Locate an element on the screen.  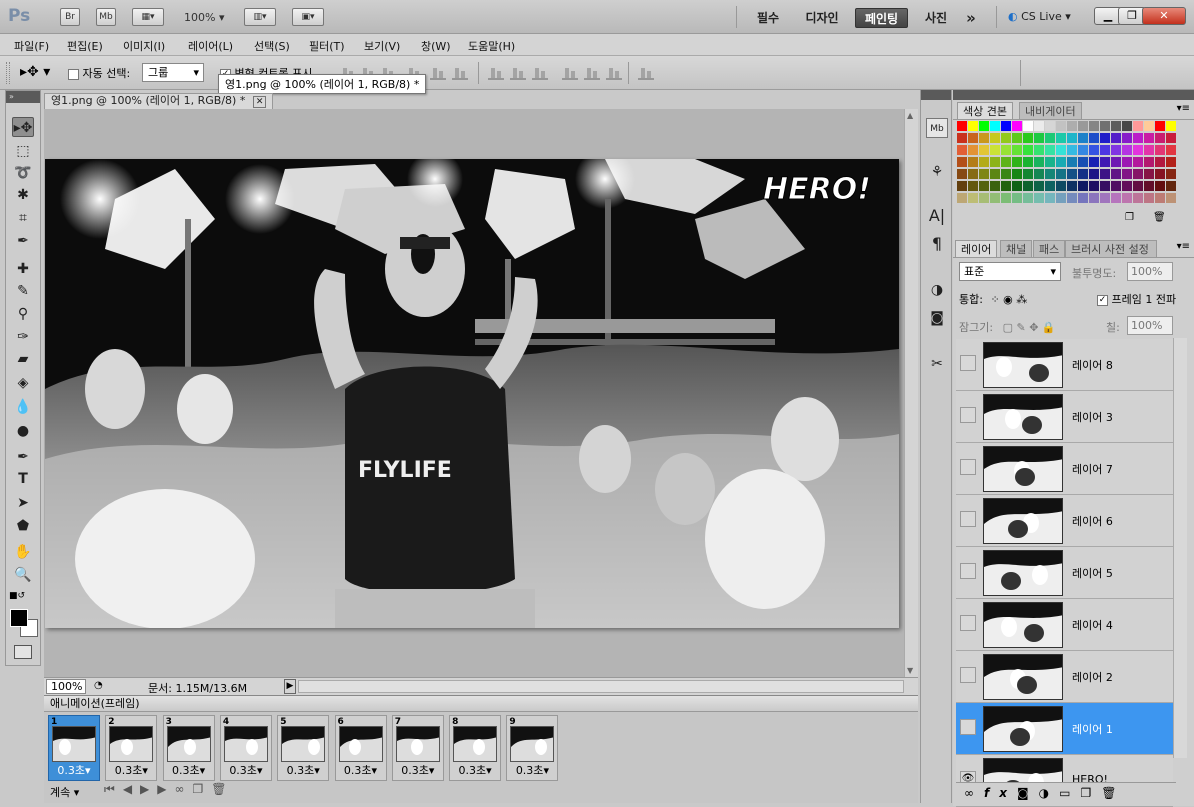
close-window-button: ✕ is located at coordinates (1164, 16).